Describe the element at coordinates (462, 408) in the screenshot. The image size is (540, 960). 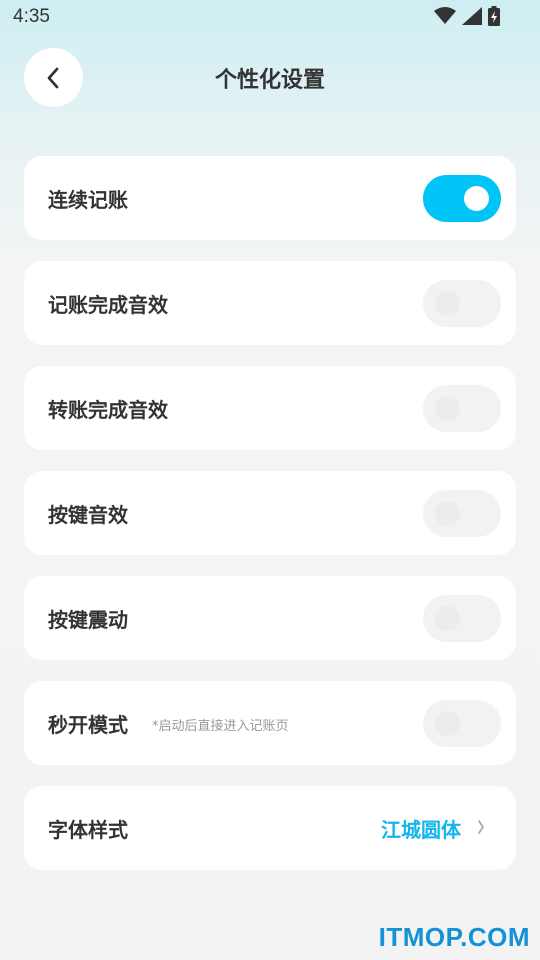
I see `transfer-sound-toggle` at that location.